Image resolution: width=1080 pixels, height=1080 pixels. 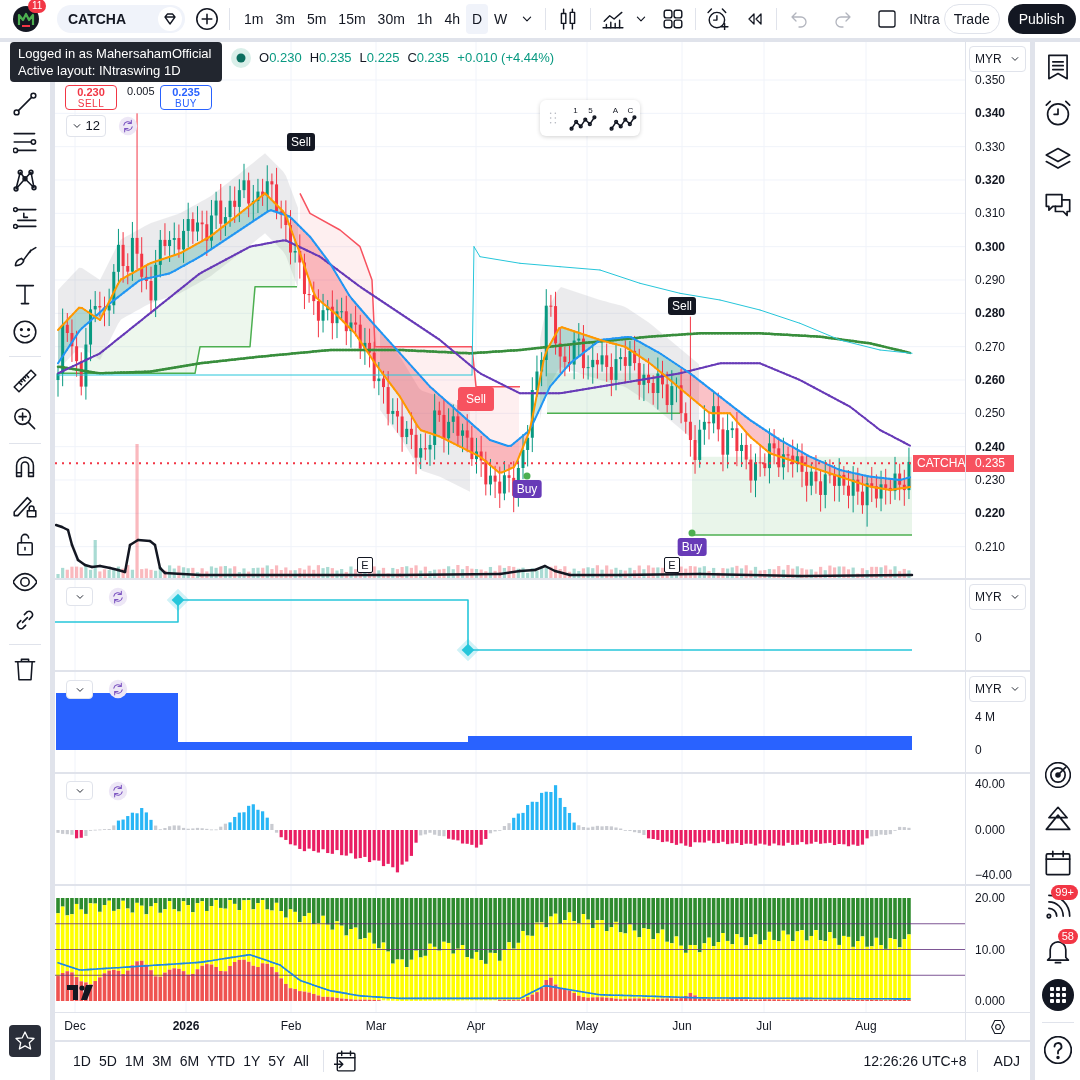 I want to click on chat-icon, so click(x=1057, y=205).